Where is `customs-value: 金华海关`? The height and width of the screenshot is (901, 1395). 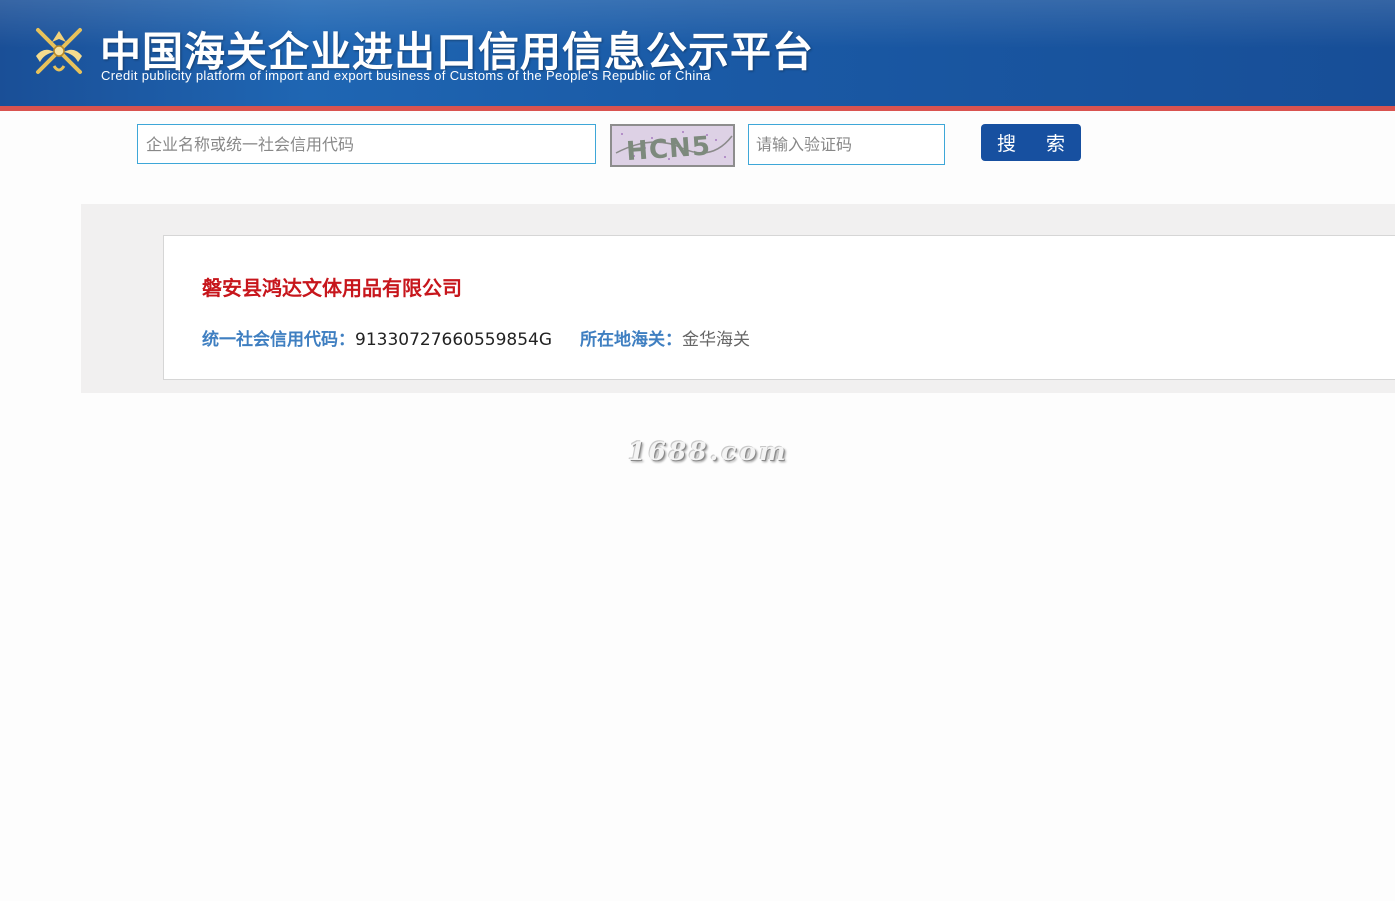
customs-value: 金华海关 is located at coordinates (716, 340).